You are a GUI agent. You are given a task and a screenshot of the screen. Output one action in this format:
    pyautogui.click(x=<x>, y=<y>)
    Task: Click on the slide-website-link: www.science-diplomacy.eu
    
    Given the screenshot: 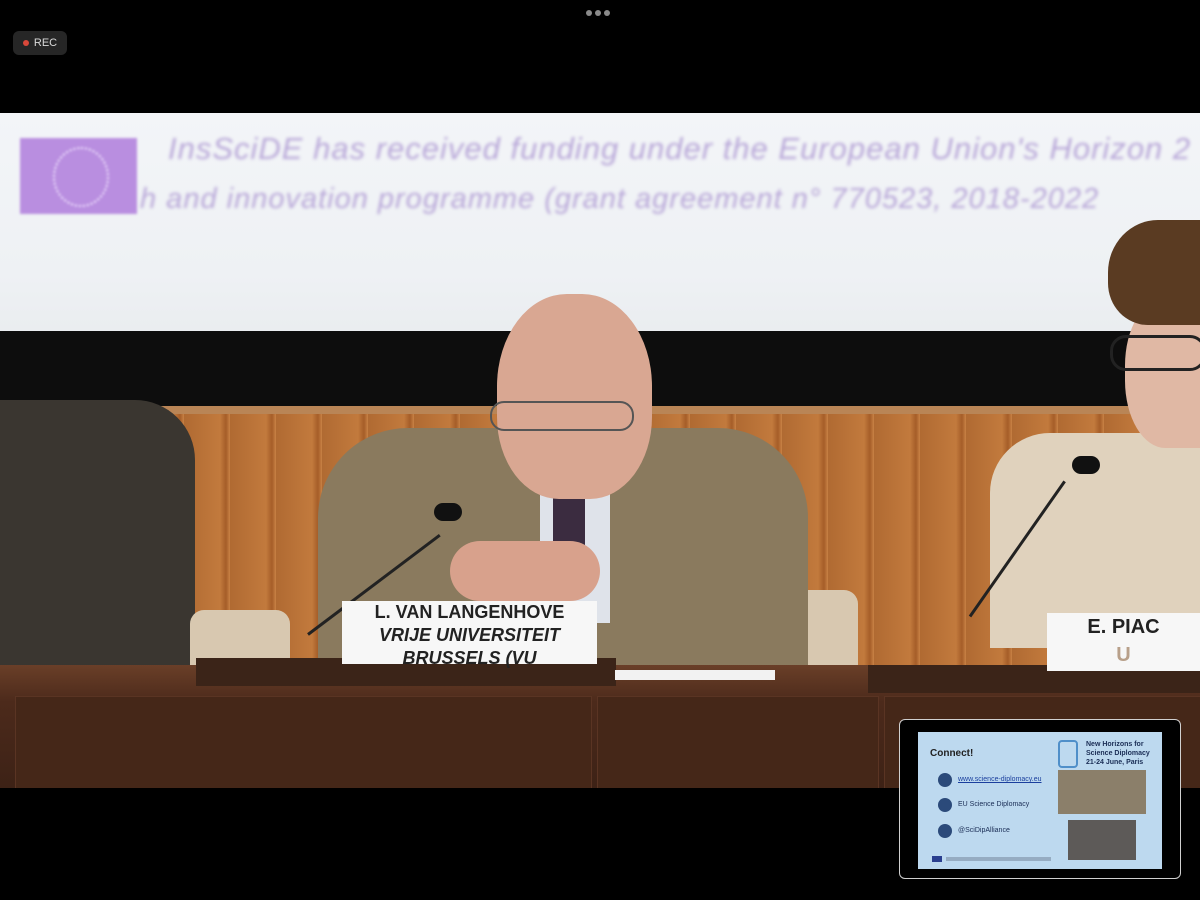 What is the action you would take?
    pyautogui.click(x=1000, y=779)
    